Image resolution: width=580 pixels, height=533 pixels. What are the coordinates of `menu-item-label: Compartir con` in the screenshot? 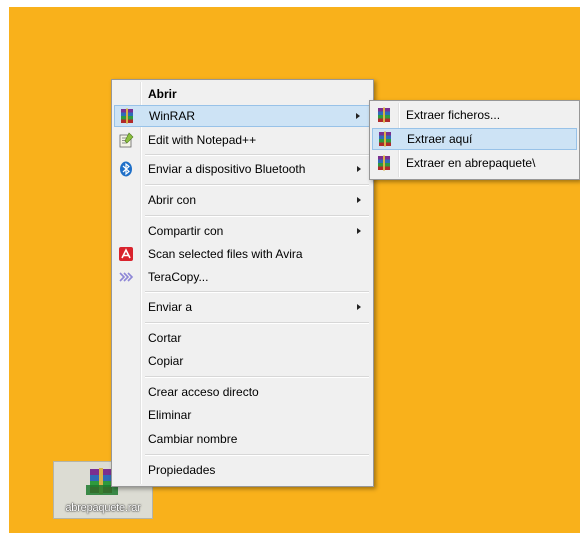 It's located at (186, 231).